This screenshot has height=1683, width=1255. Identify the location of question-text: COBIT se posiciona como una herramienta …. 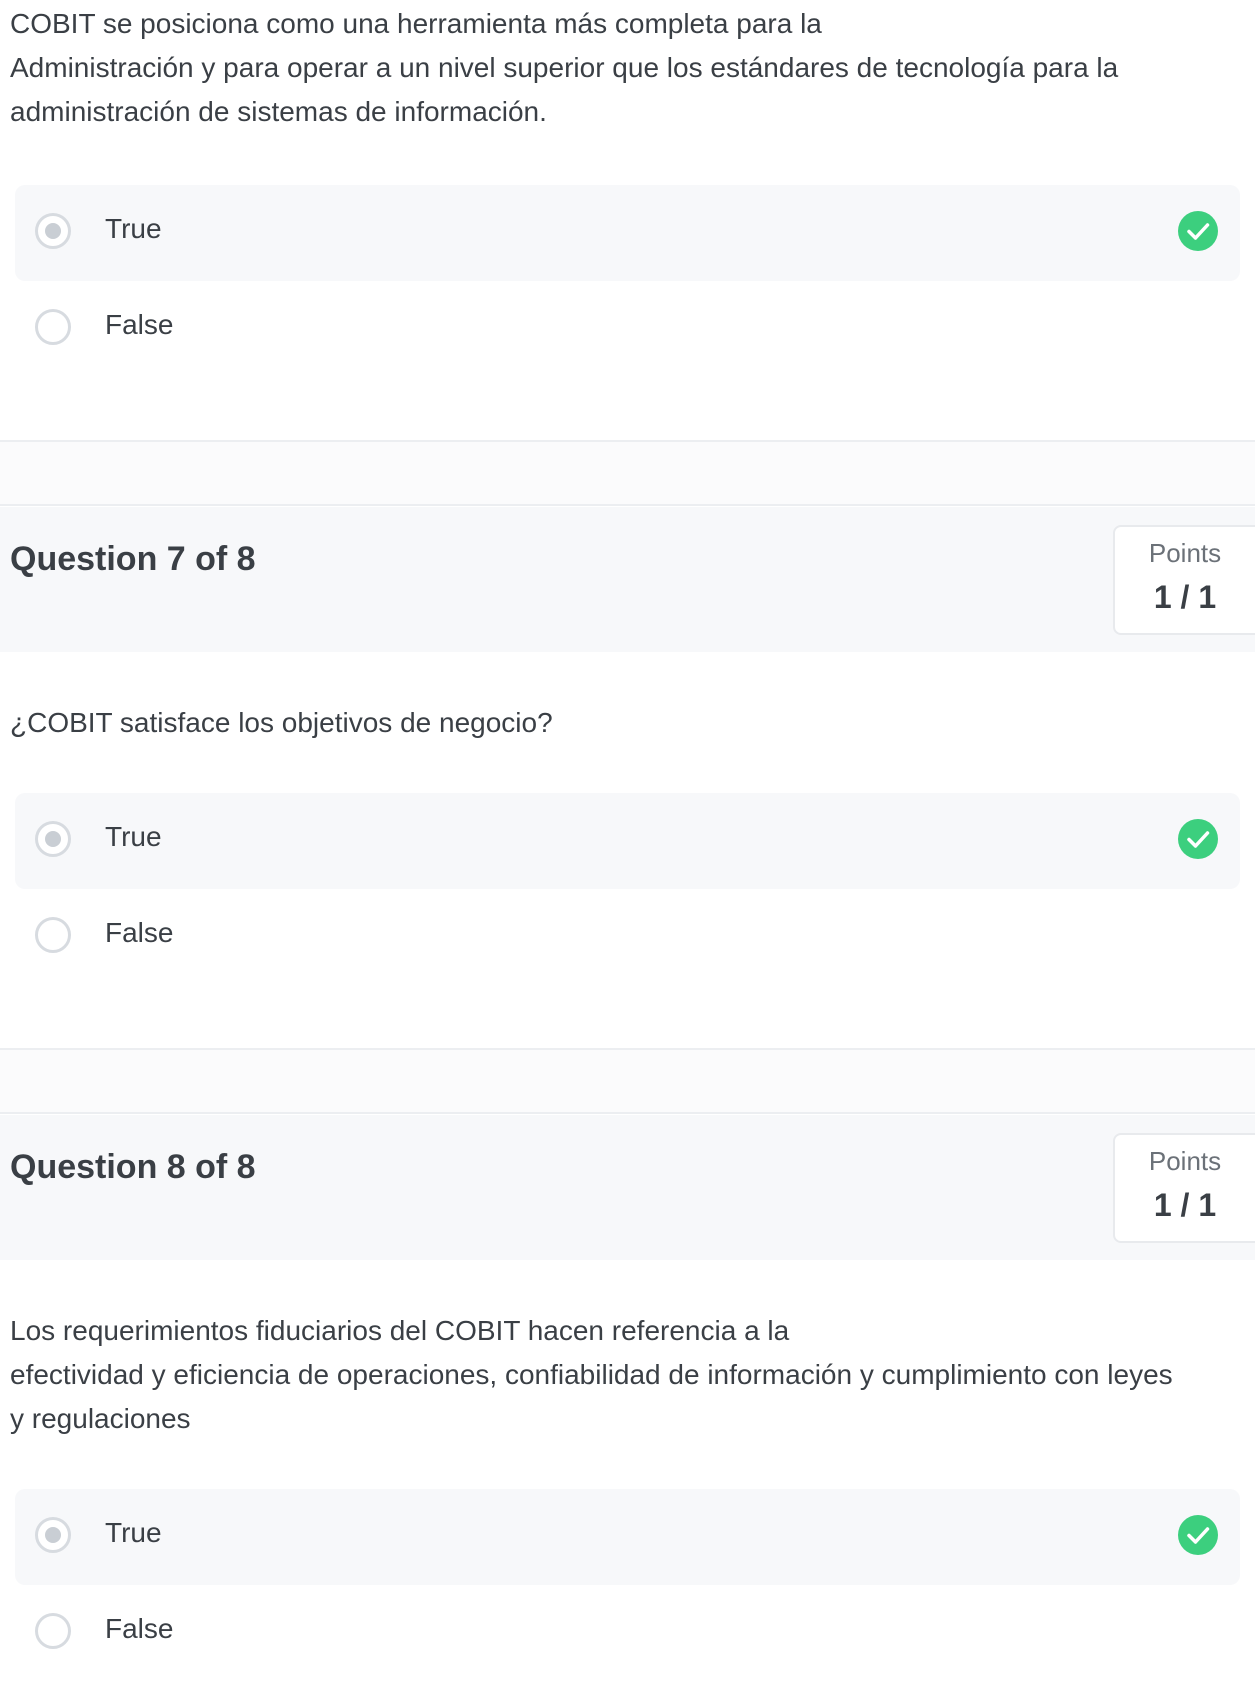
(564, 67).